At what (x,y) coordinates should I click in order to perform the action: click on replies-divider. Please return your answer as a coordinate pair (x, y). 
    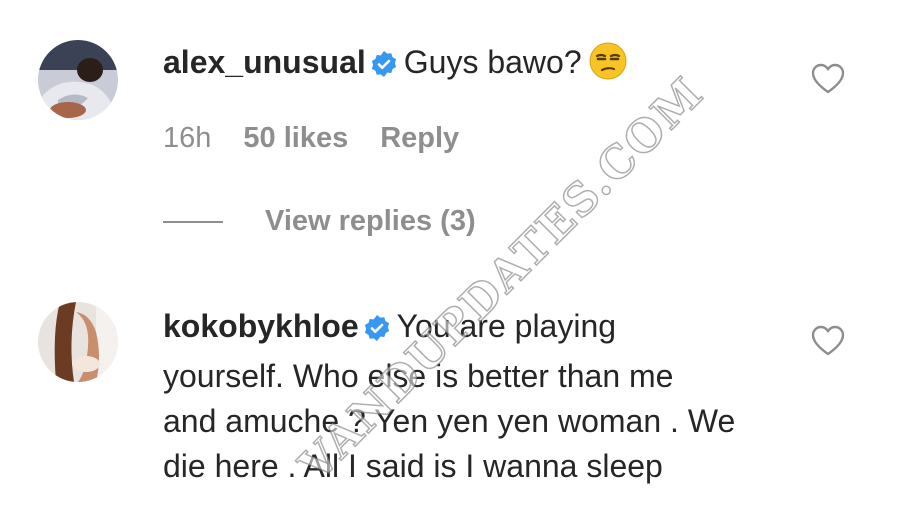
    Looking at the image, I should click on (193, 221).